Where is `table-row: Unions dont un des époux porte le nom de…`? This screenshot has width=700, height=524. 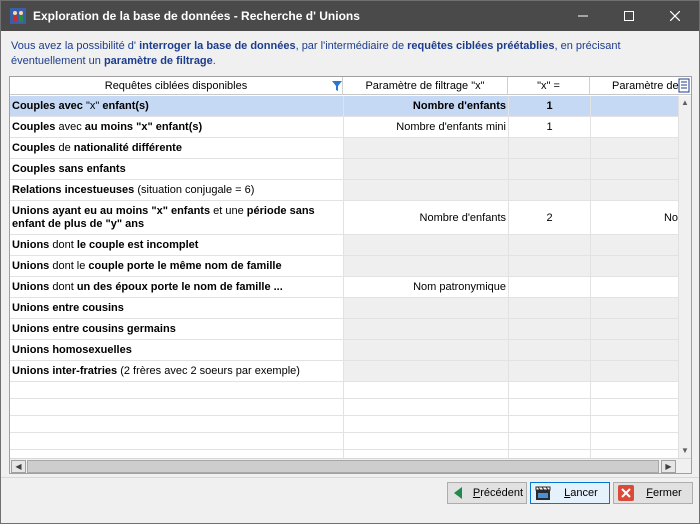 table-row: Unions dont un des époux porte le nom de… is located at coordinates (344, 287).